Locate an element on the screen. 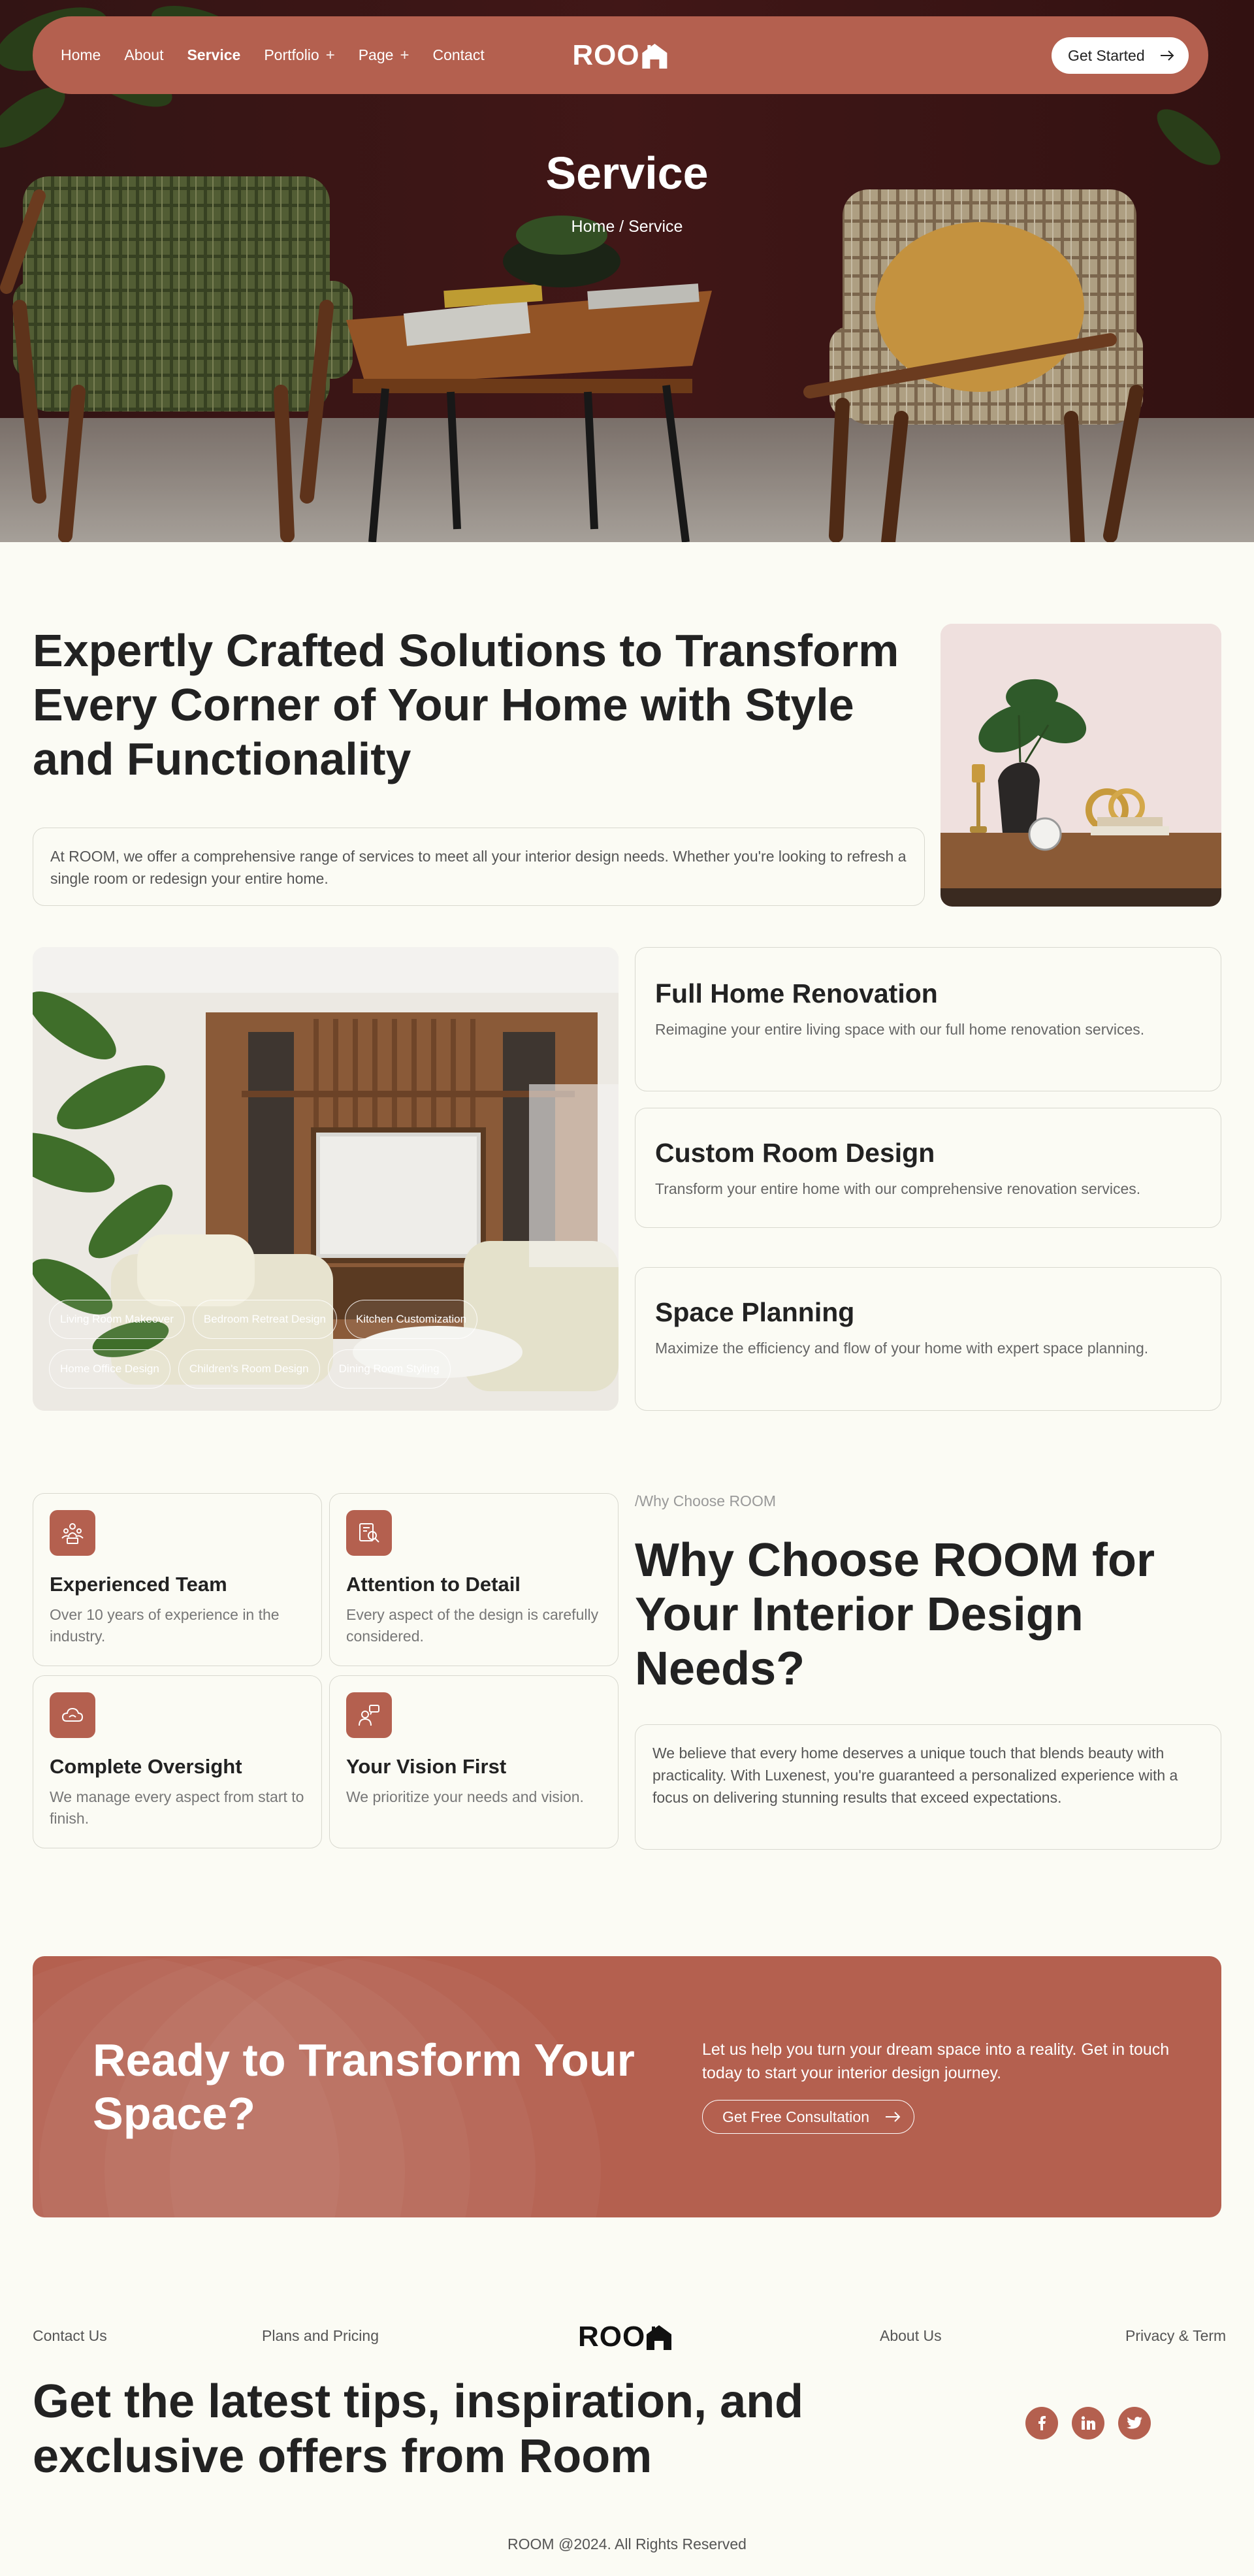 This screenshot has height=2576, width=1254. nav-links: Home About Service Portfolio + Page + Contact is located at coordinates (273, 56).